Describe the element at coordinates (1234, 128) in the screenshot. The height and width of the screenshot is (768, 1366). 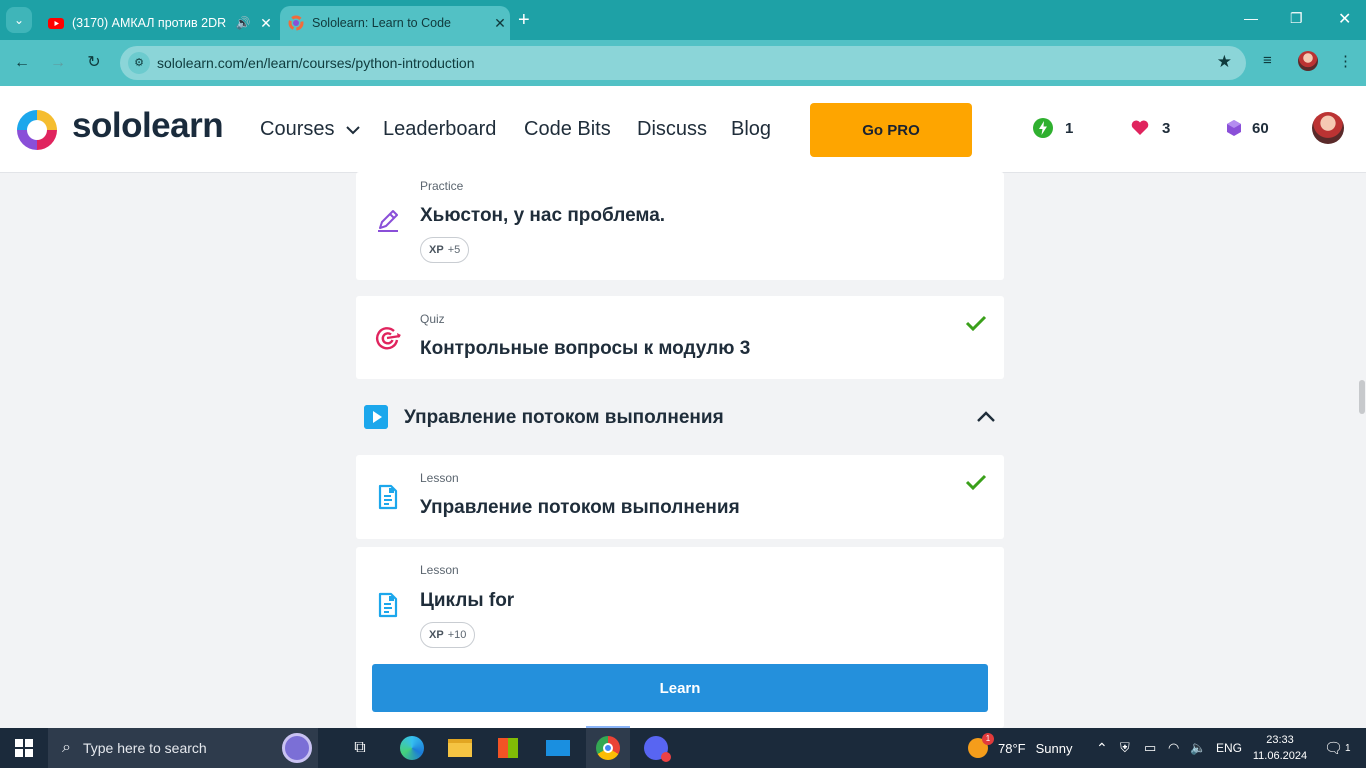
I see `gem-cube-icon` at that location.